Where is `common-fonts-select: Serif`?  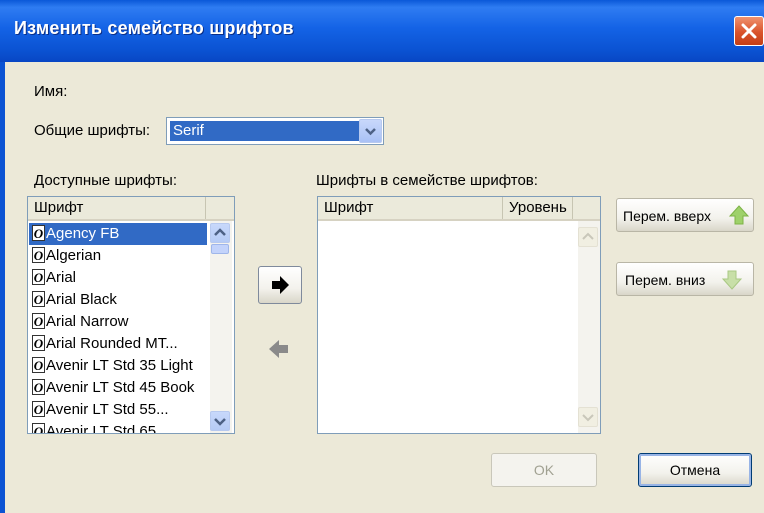 common-fonts-select: Serif is located at coordinates (275, 131).